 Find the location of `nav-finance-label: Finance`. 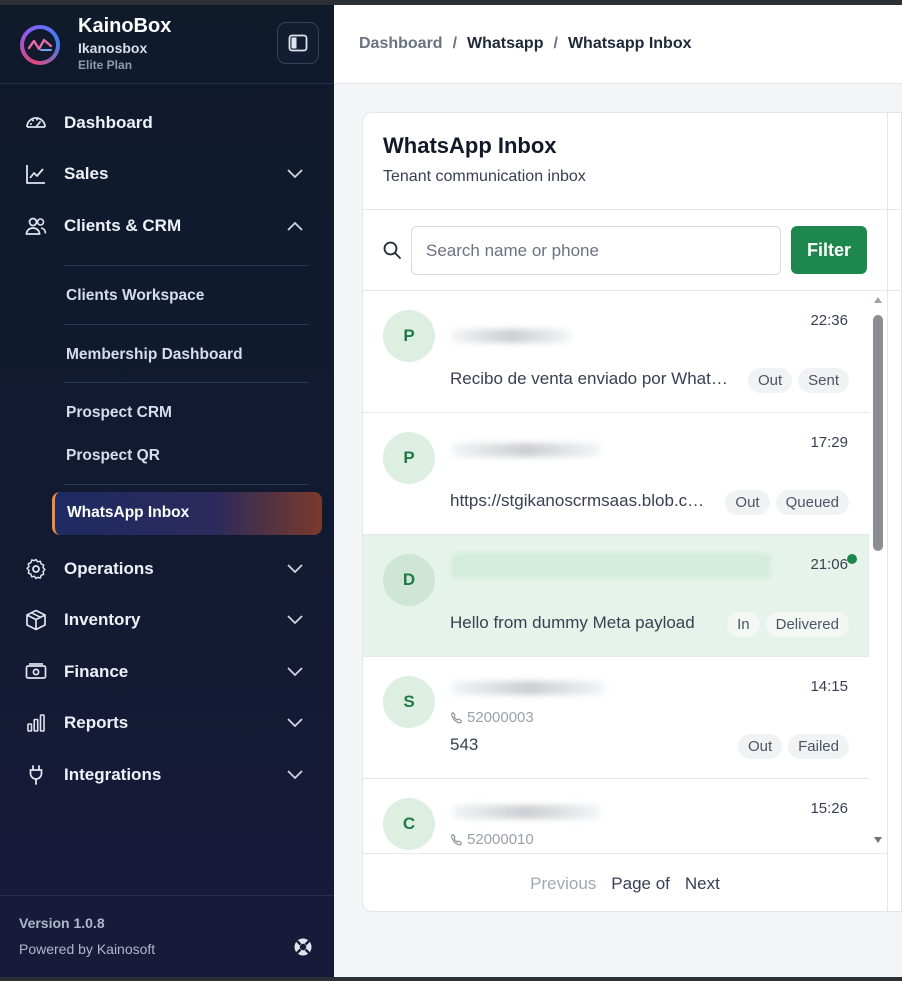

nav-finance-label: Finance is located at coordinates (96, 671).